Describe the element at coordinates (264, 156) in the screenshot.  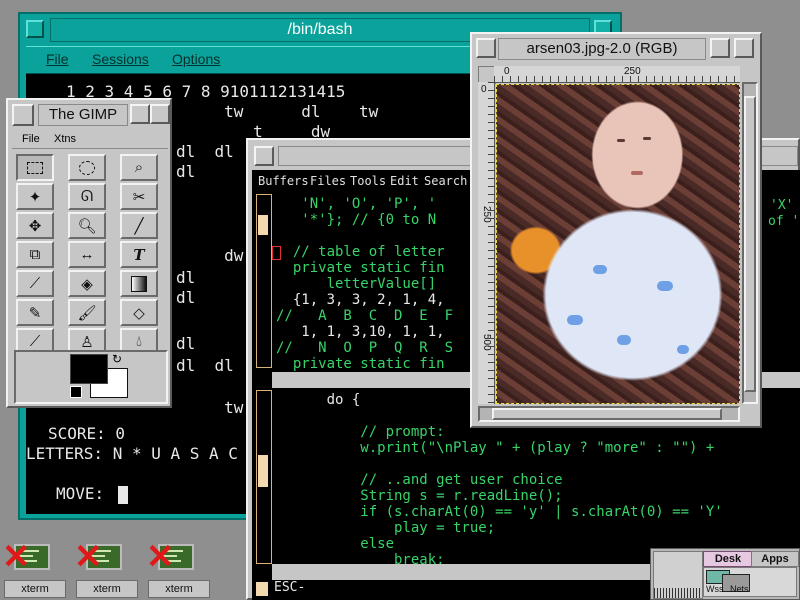
I see `emacs-window-menu-button` at that location.